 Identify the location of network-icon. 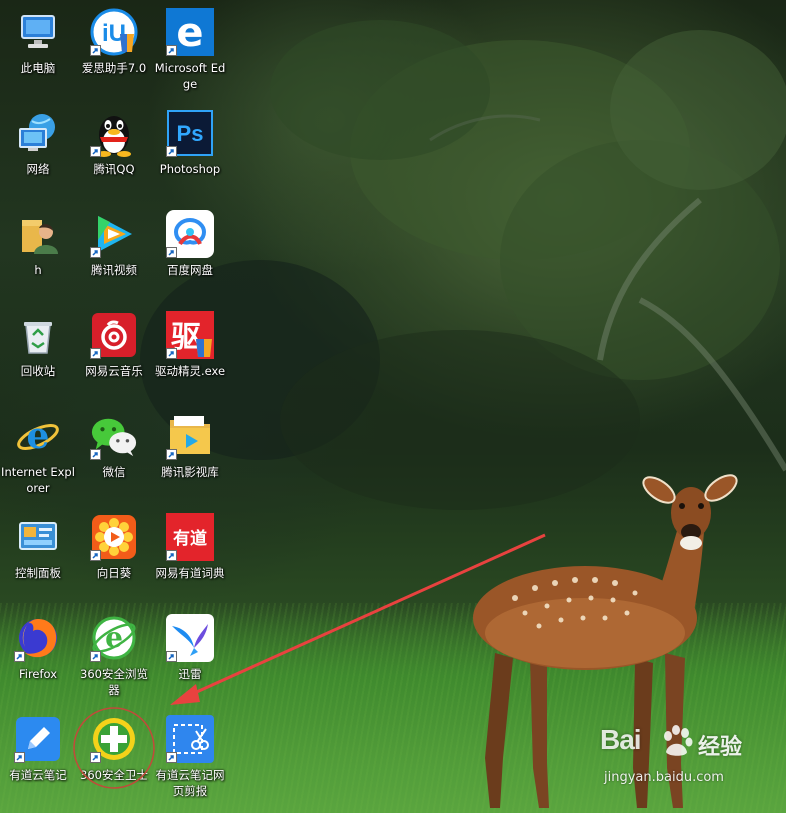
(38, 133).